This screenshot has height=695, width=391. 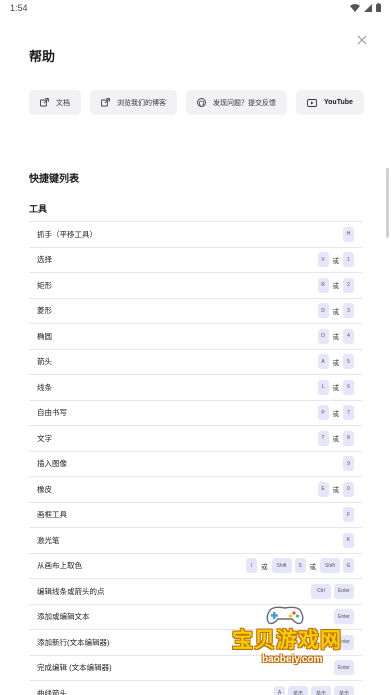 I want to click on signal-icon, so click(x=368, y=7).